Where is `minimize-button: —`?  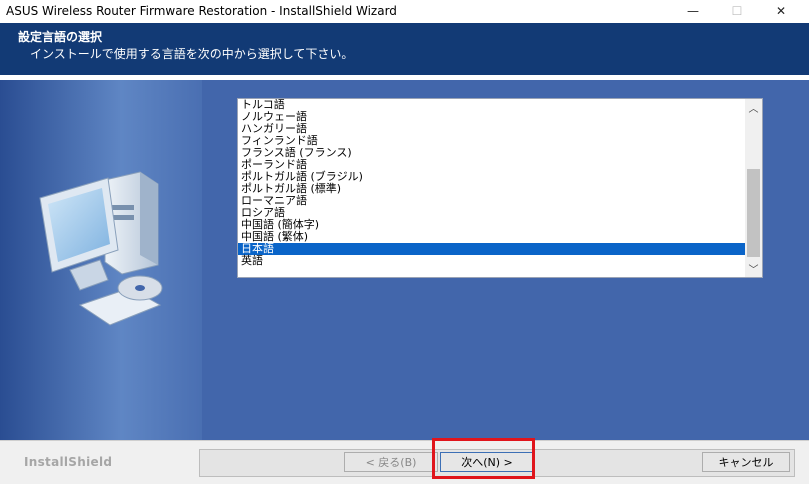
minimize-button: — is located at coordinates (693, 11).